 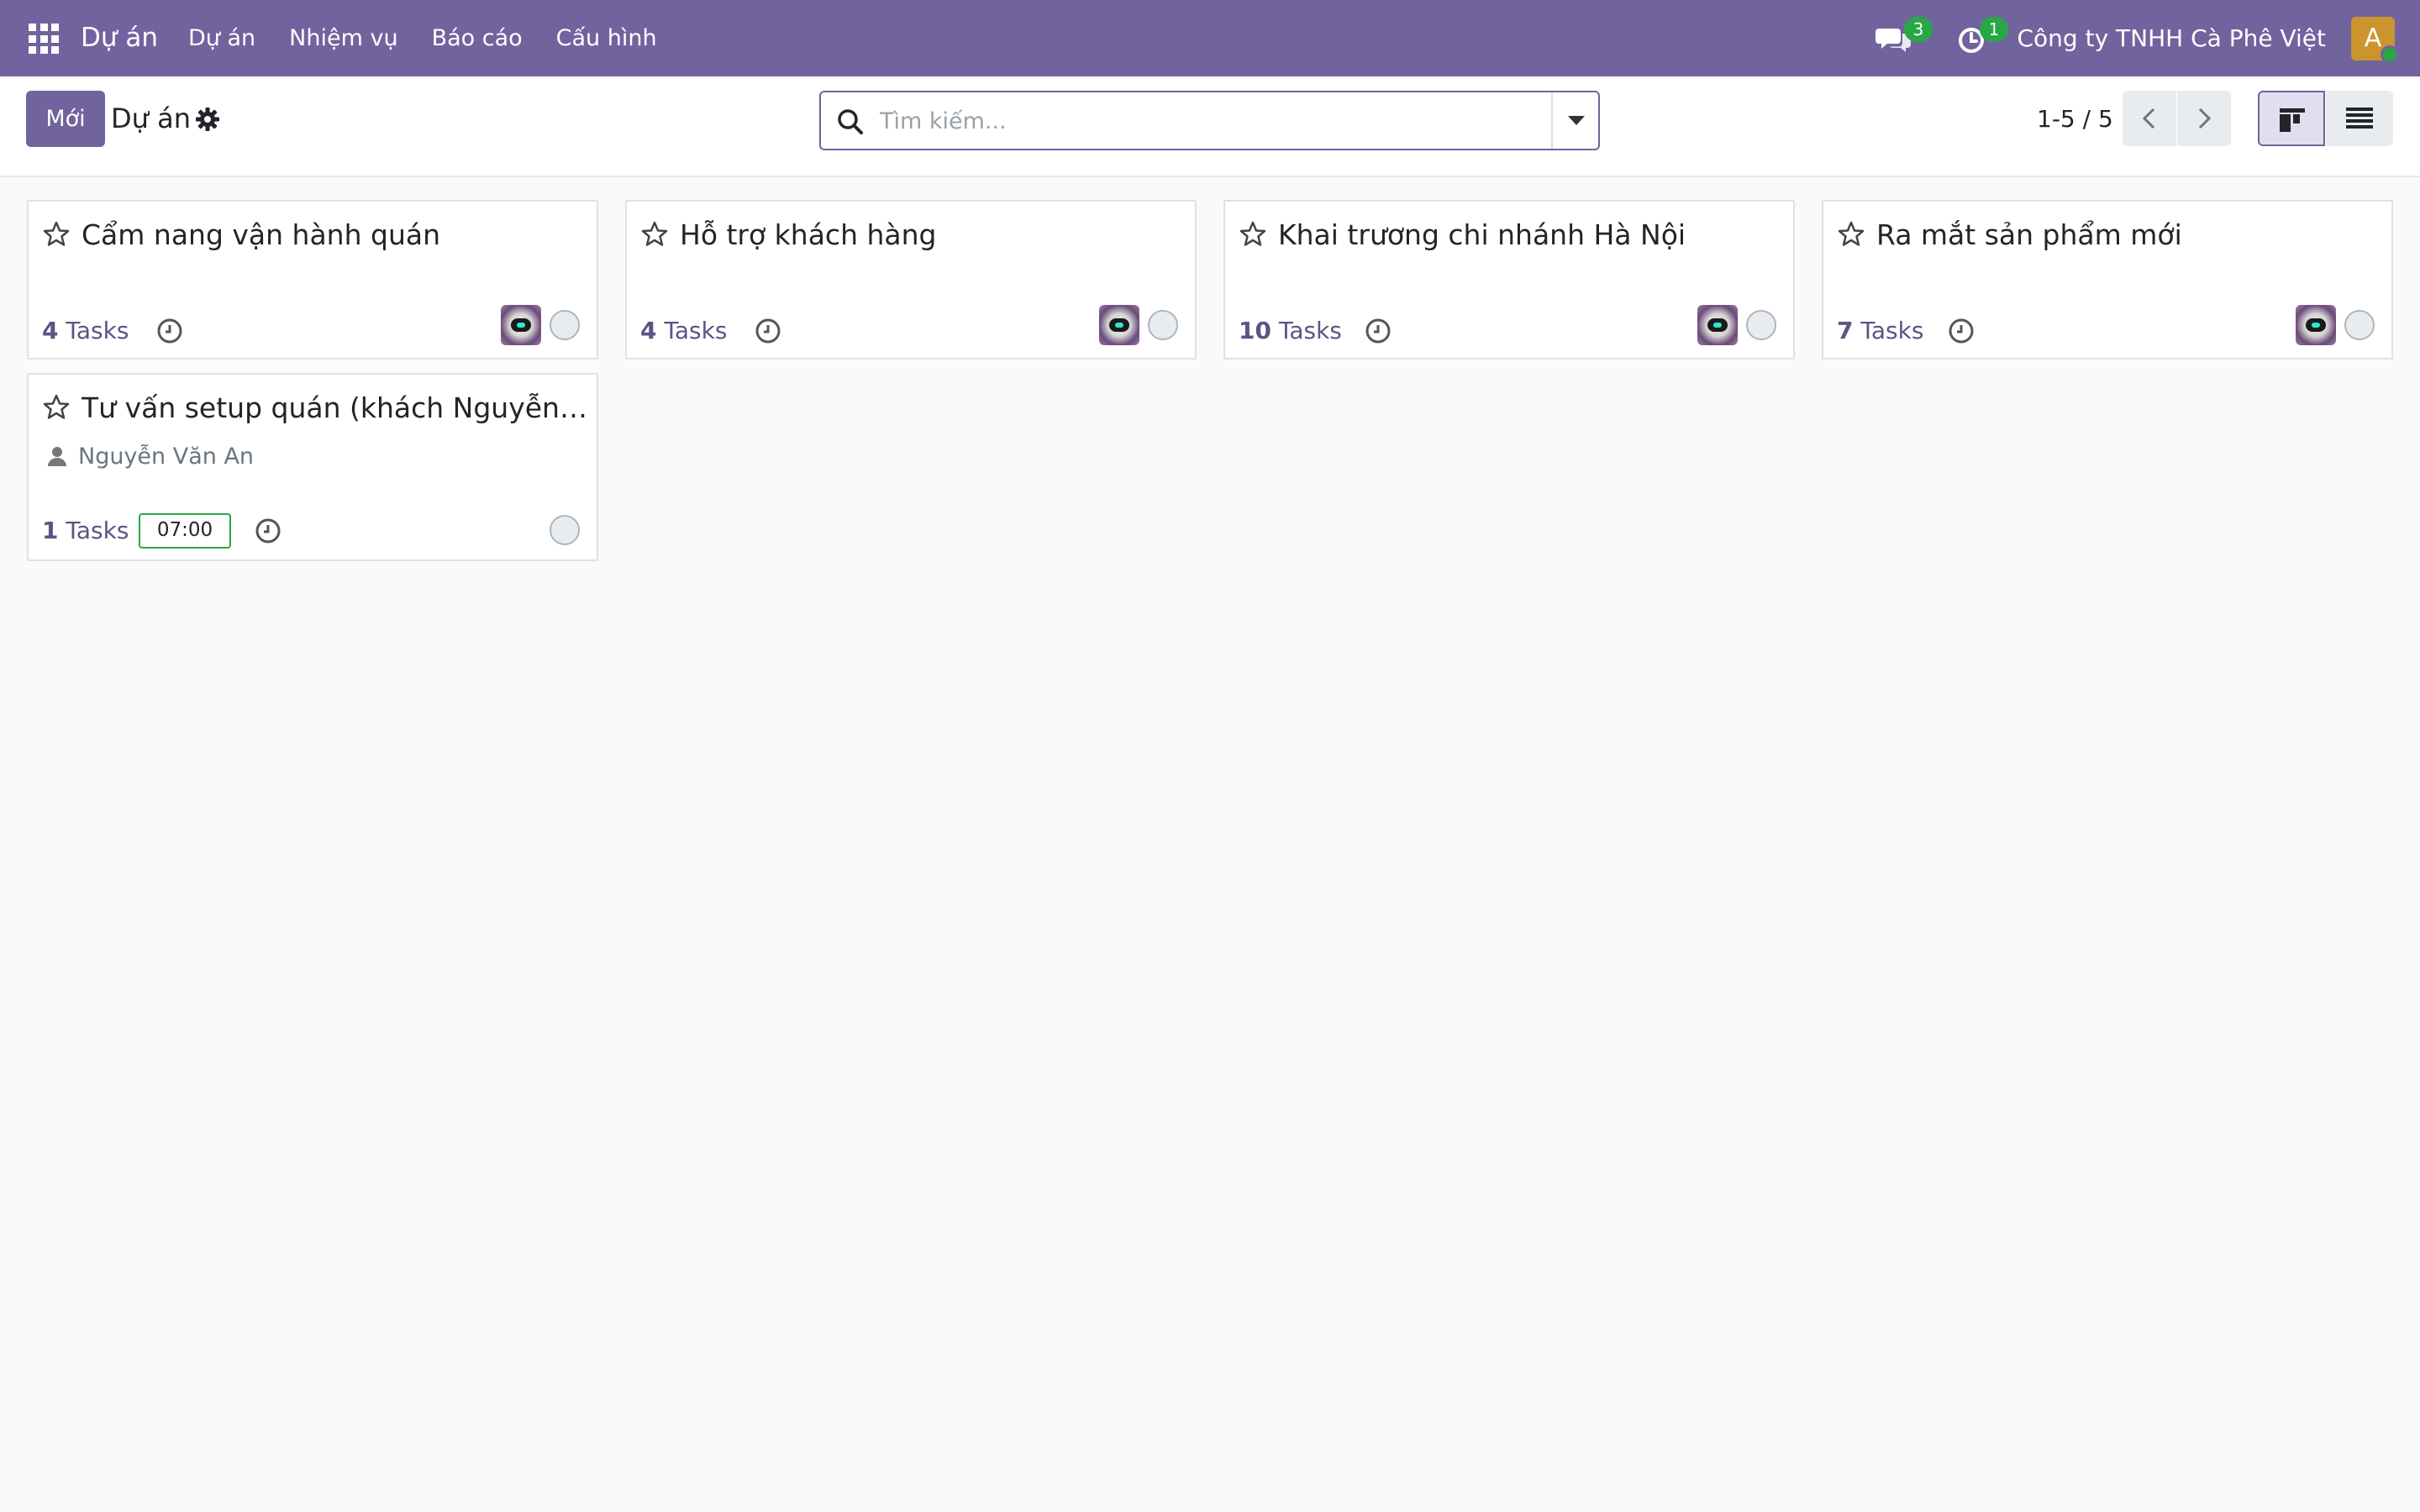 I want to click on kanban-view-button, so click(x=2291, y=118).